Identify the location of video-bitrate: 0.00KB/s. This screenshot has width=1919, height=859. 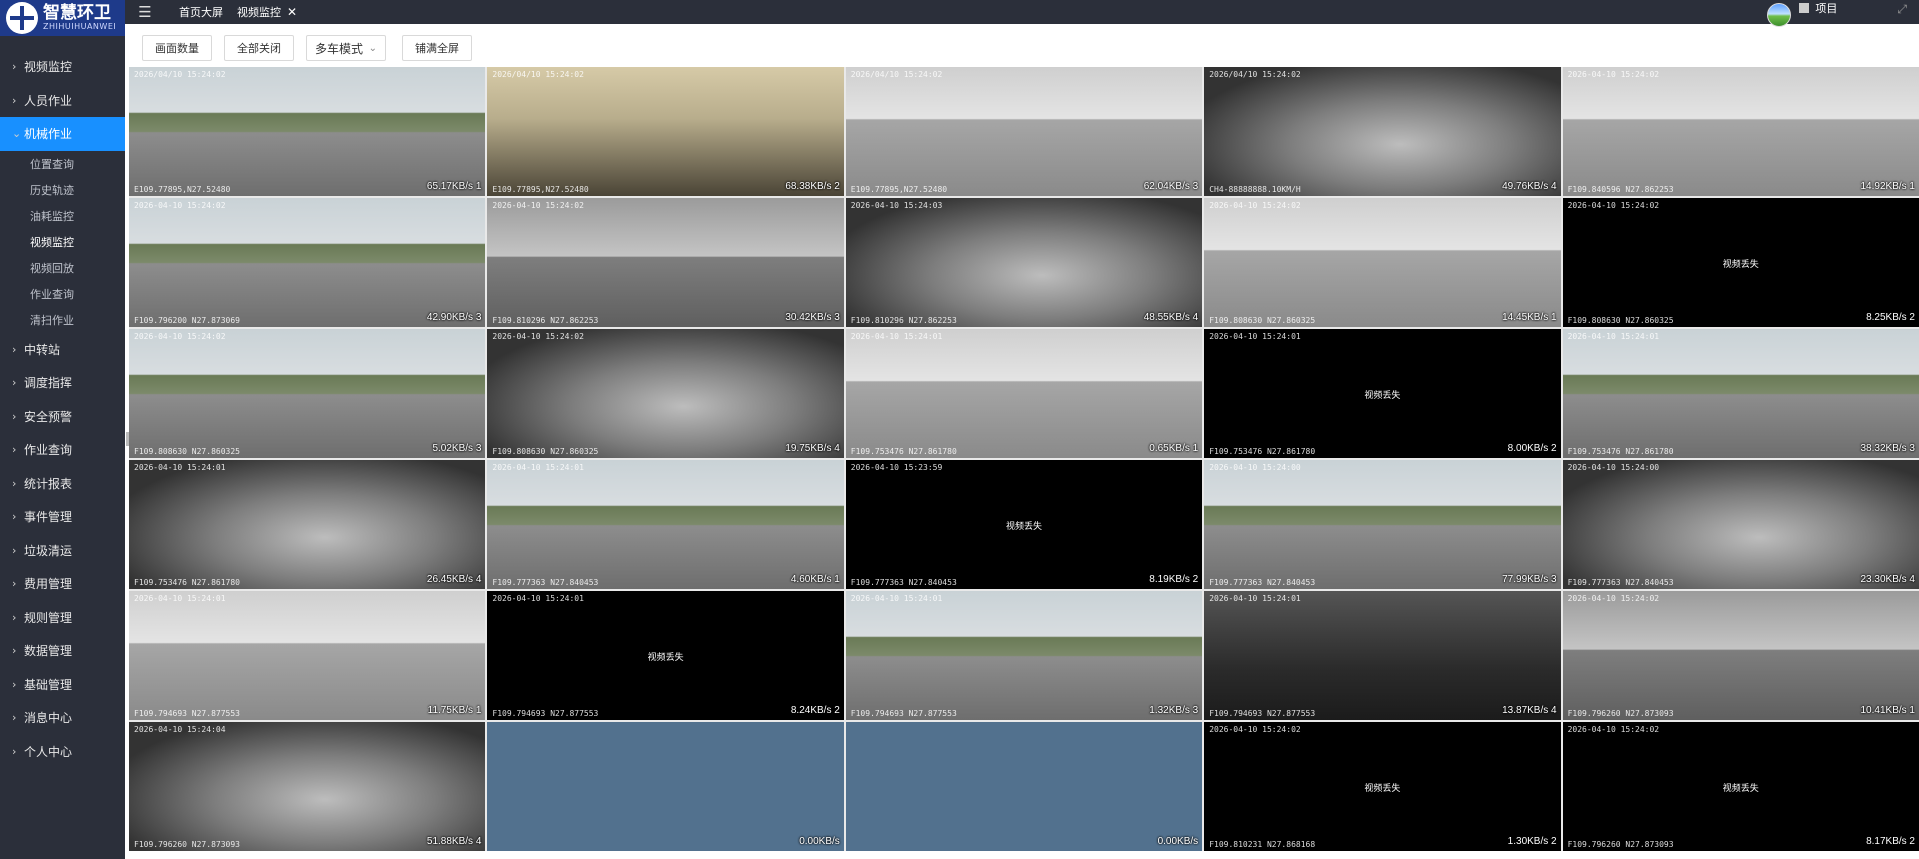
(1178, 841).